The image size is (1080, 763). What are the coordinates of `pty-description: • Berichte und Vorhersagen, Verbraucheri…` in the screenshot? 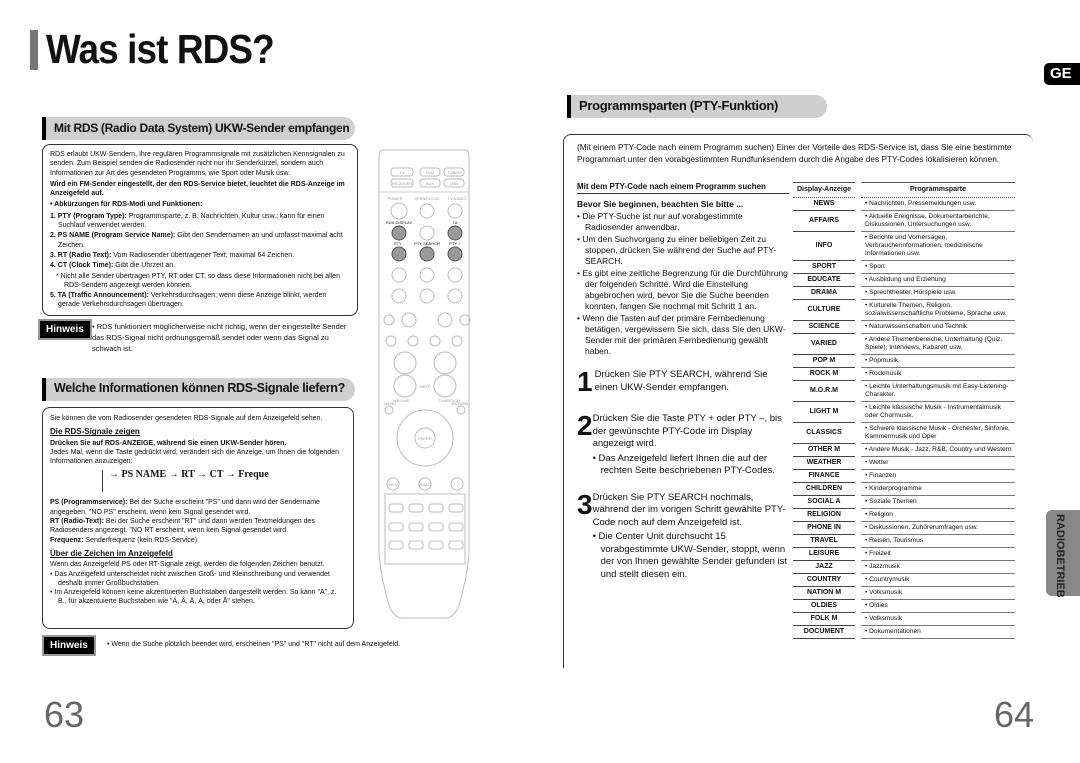 It's located at (938, 246).